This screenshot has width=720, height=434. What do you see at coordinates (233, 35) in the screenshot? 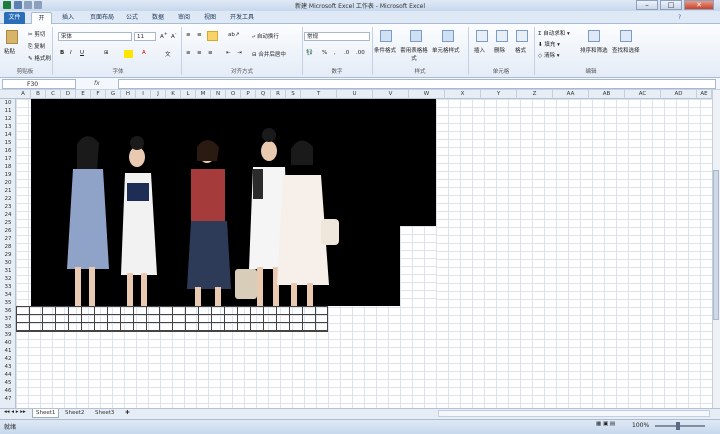
I see `orientation-icon: ab↗` at bounding box center [233, 35].